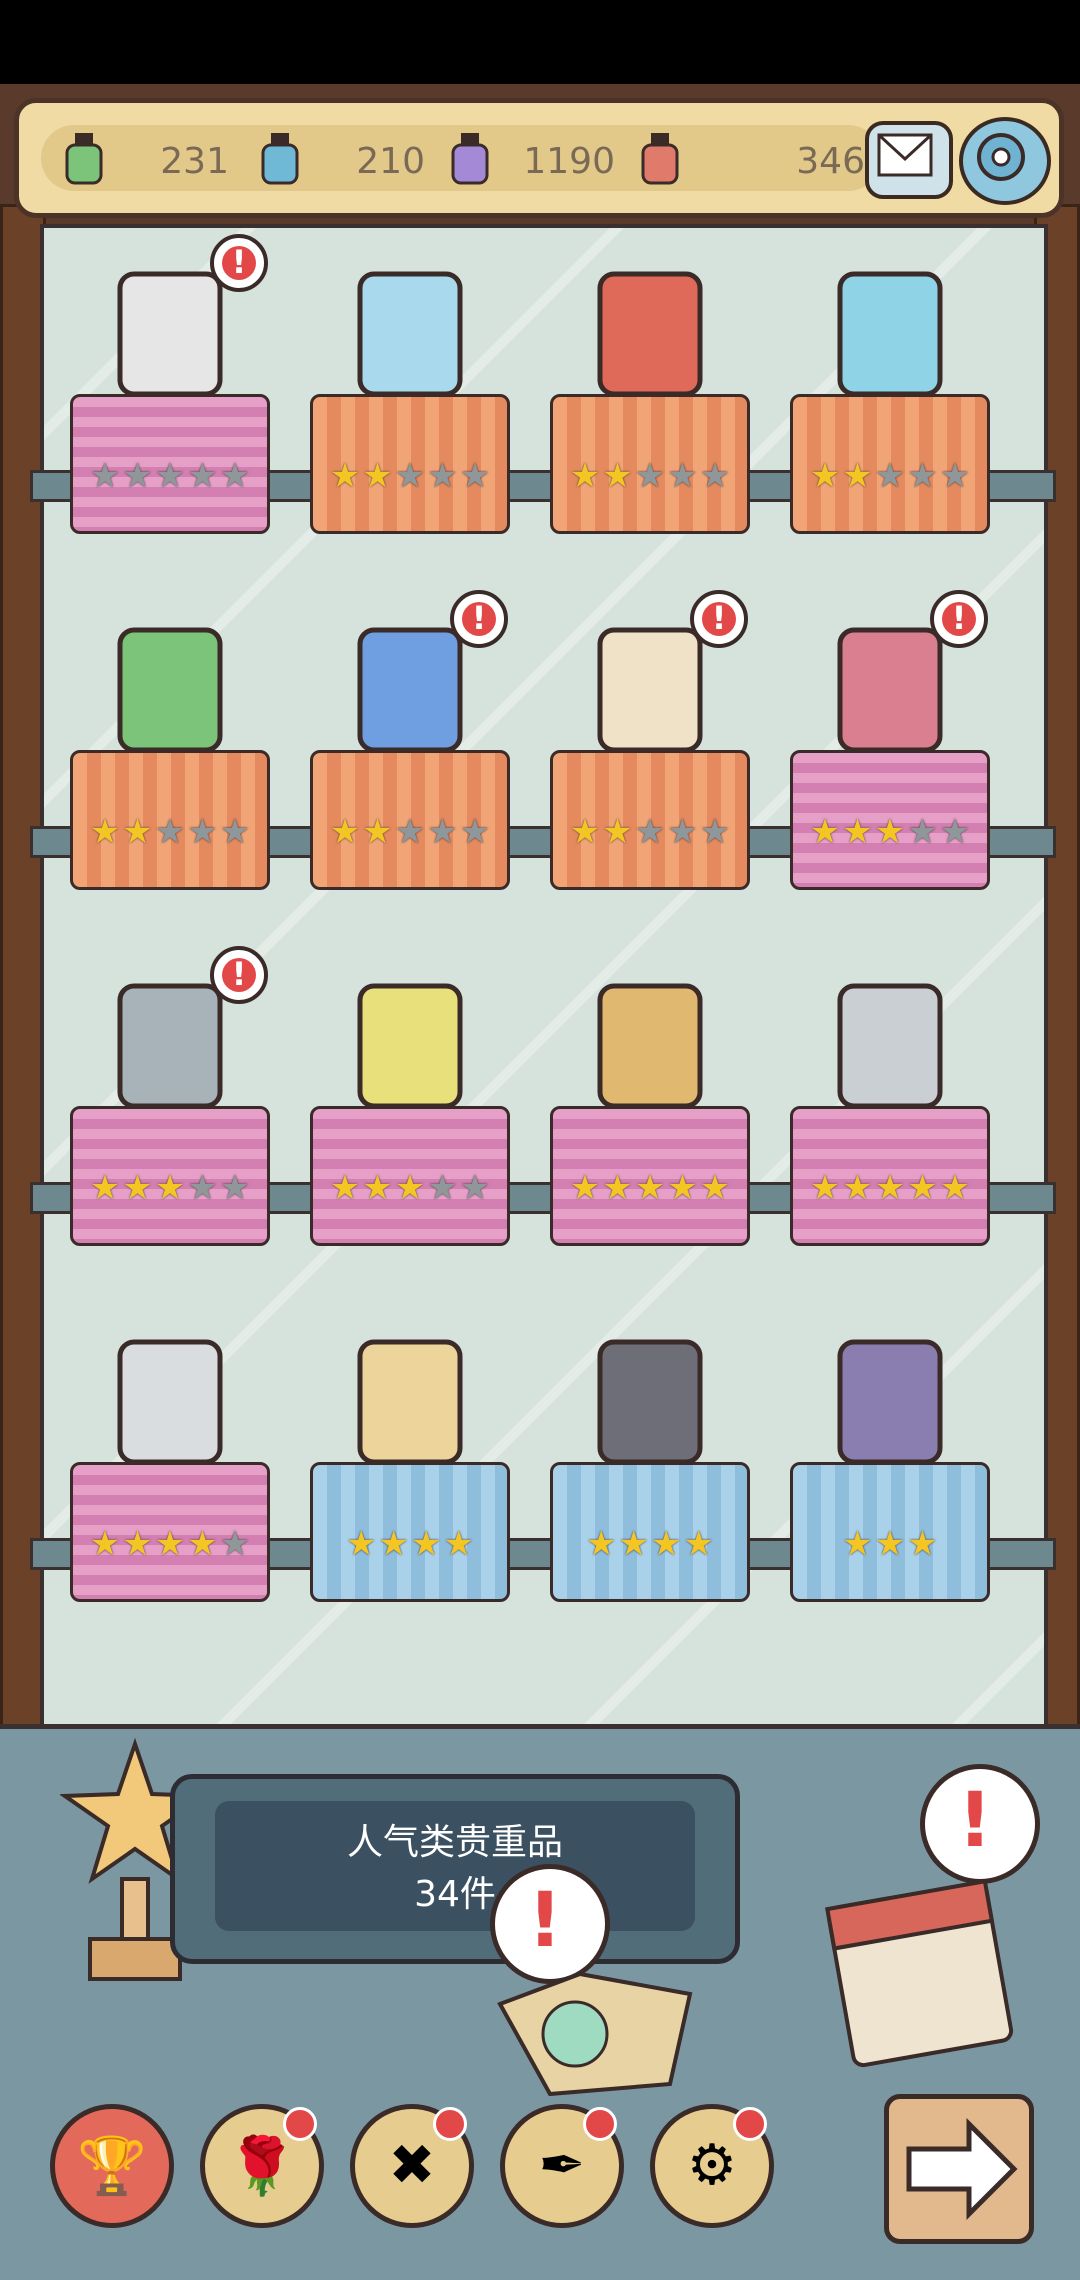 The image size is (1080, 2280). I want to click on resource-value: 1190, so click(569, 161).